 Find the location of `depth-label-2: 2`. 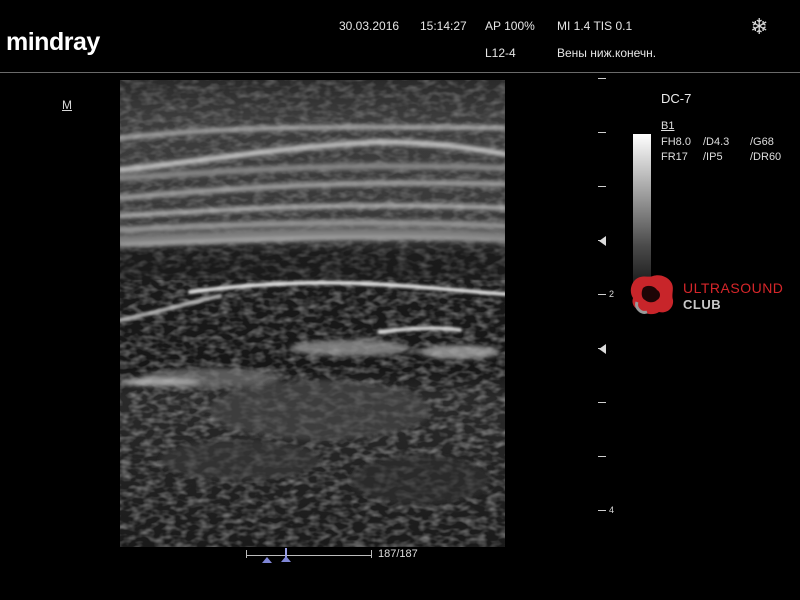

depth-label-2: 2 is located at coordinates (612, 294).